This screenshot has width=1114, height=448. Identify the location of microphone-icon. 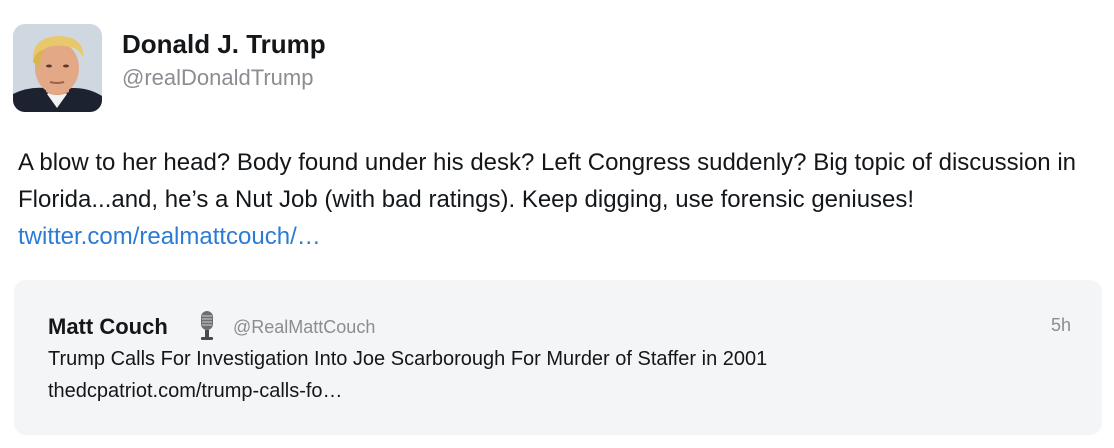
(207, 326).